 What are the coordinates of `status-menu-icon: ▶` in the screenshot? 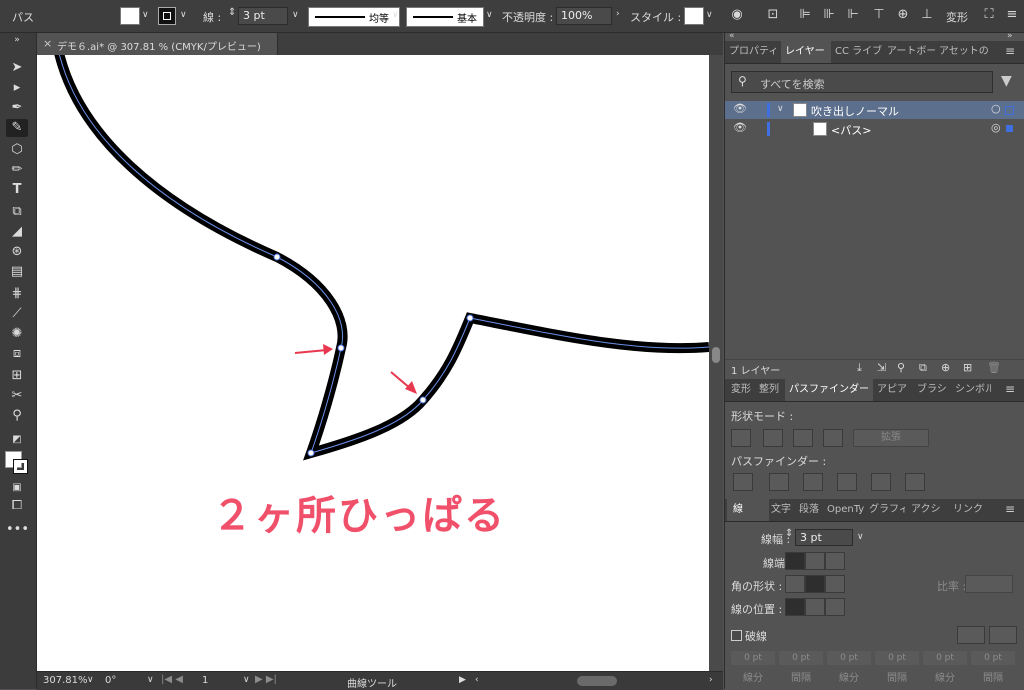 It's located at (462, 680).